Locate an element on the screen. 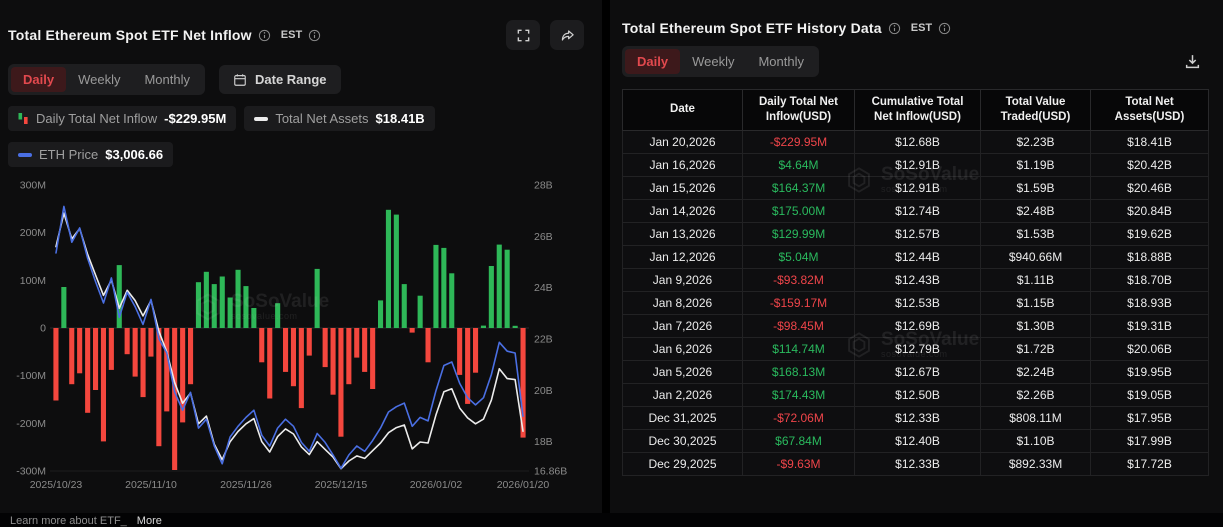 Image resolution: width=1223 pixels, height=527 pixels. table-row: Jan 8,2026 -$159.17M $12.53B $1.15B $18.93B is located at coordinates (915, 302).